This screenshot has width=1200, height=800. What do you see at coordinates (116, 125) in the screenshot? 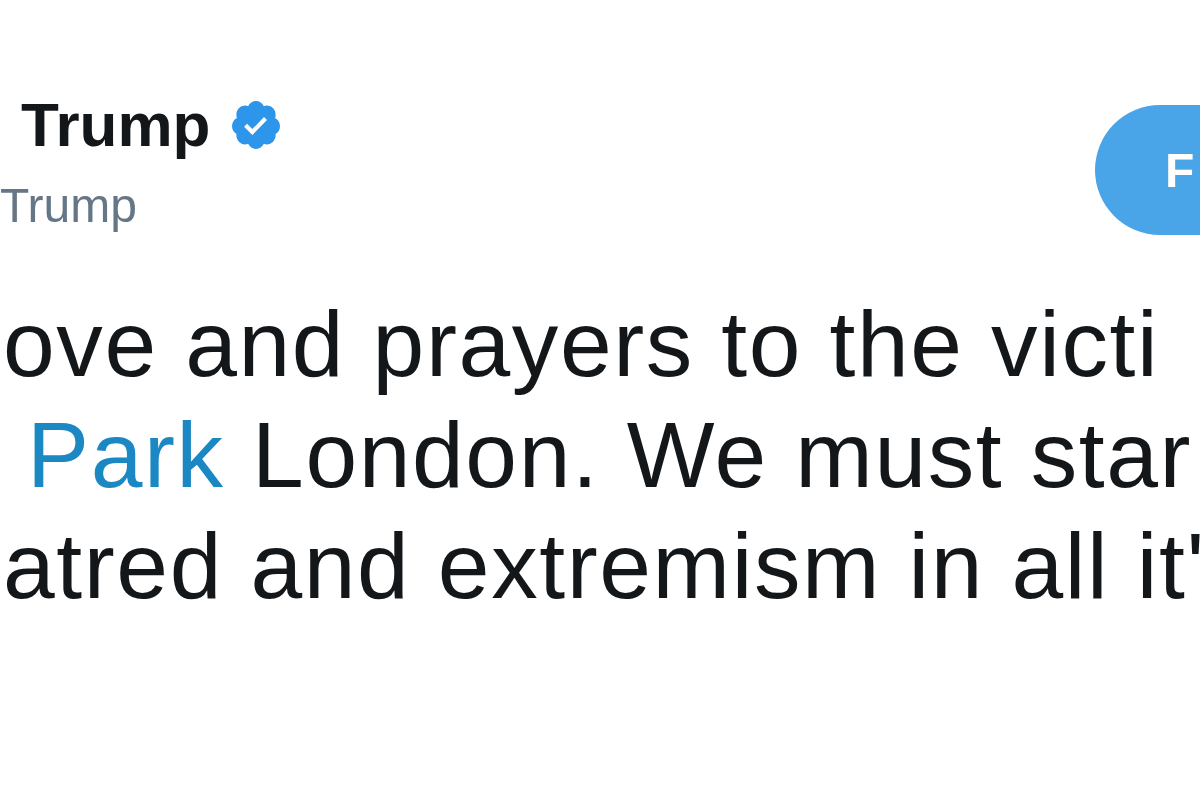
I see `author-name: Trump` at bounding box center [116, 125].